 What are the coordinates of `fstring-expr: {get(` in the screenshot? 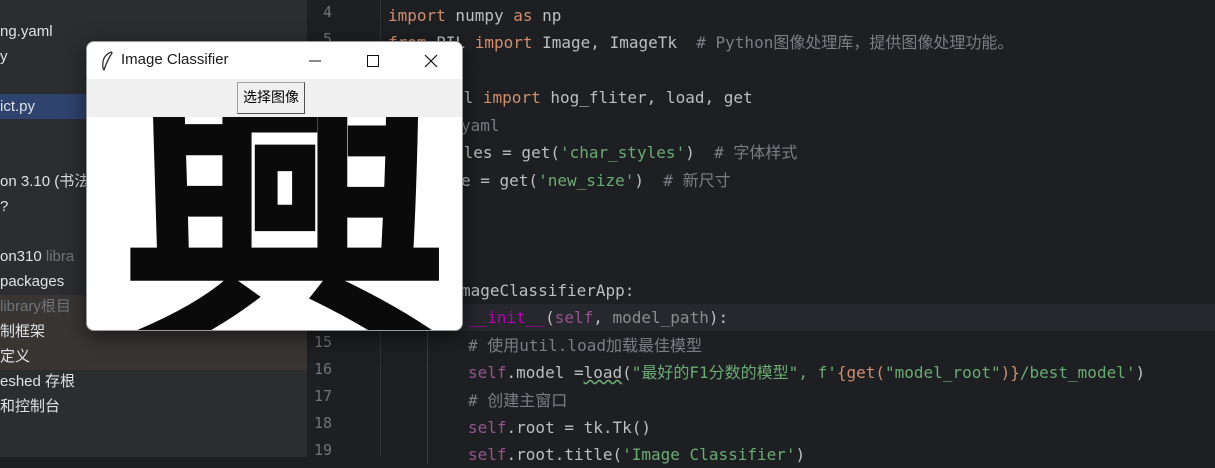 It's located at (861, 372).